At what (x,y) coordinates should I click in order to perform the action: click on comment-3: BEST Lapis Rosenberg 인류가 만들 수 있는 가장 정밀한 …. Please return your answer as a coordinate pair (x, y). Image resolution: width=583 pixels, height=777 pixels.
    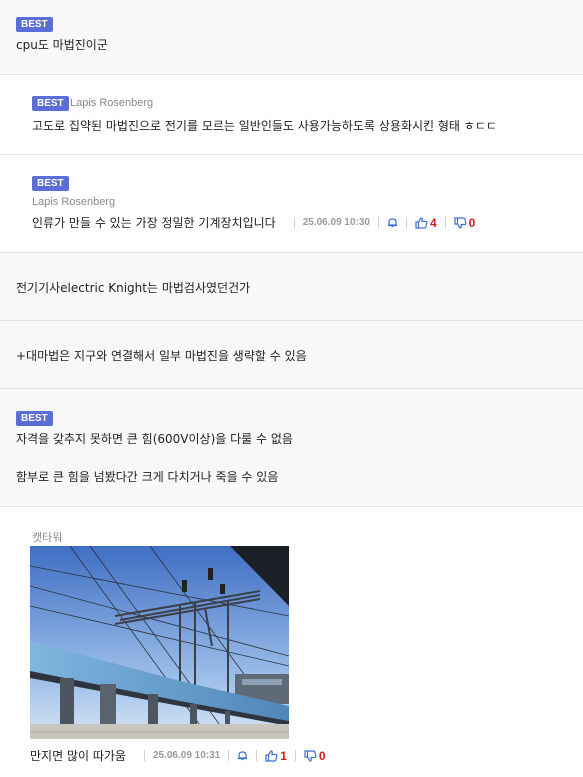
    Looking at the image, I should click on (291, 204).